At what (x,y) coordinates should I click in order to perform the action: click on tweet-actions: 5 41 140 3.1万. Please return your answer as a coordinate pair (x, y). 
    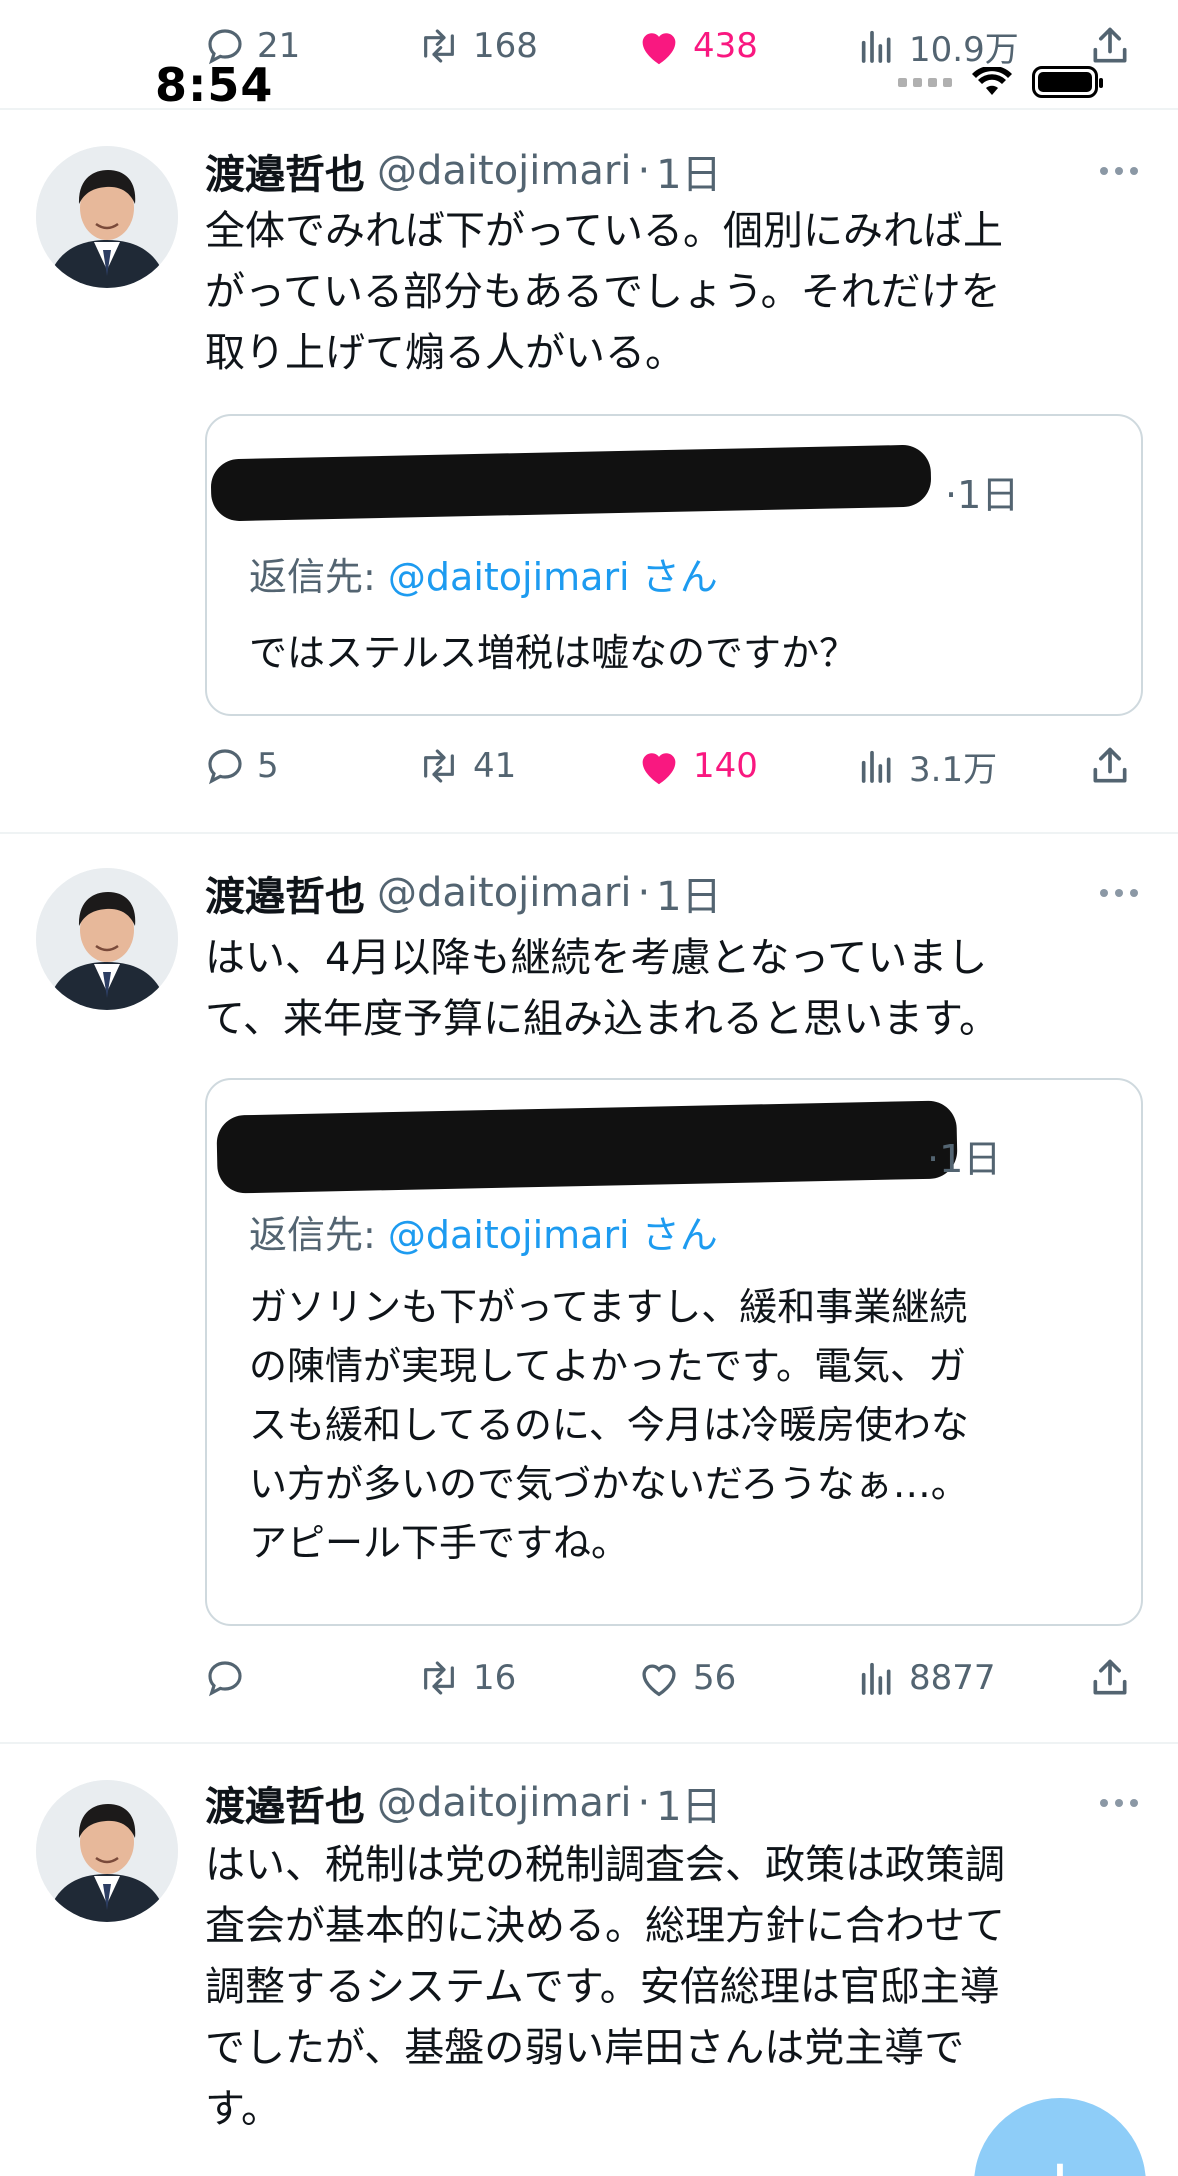
    Looking at the image, I should click on (672, 766).